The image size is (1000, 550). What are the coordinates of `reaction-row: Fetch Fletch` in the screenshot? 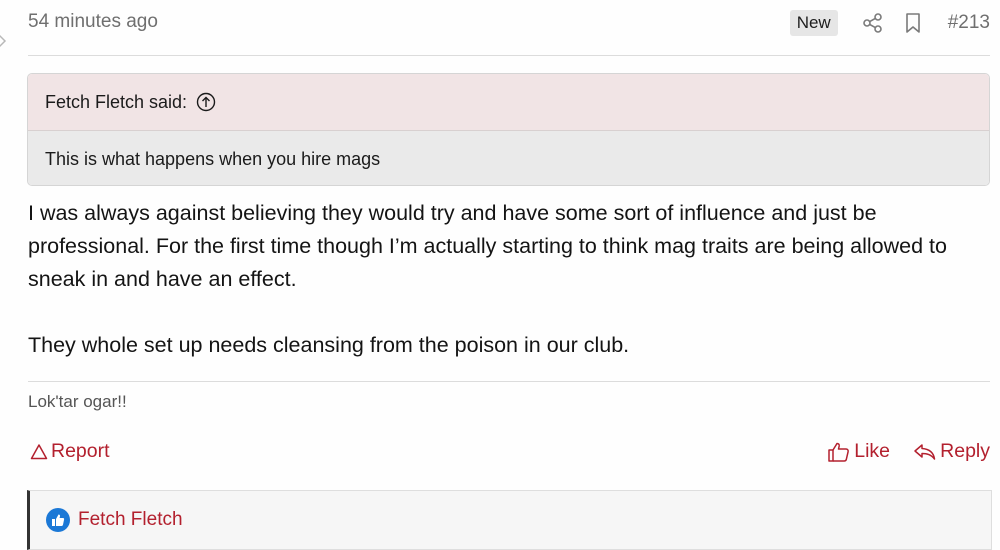 It's located at (114, 520).